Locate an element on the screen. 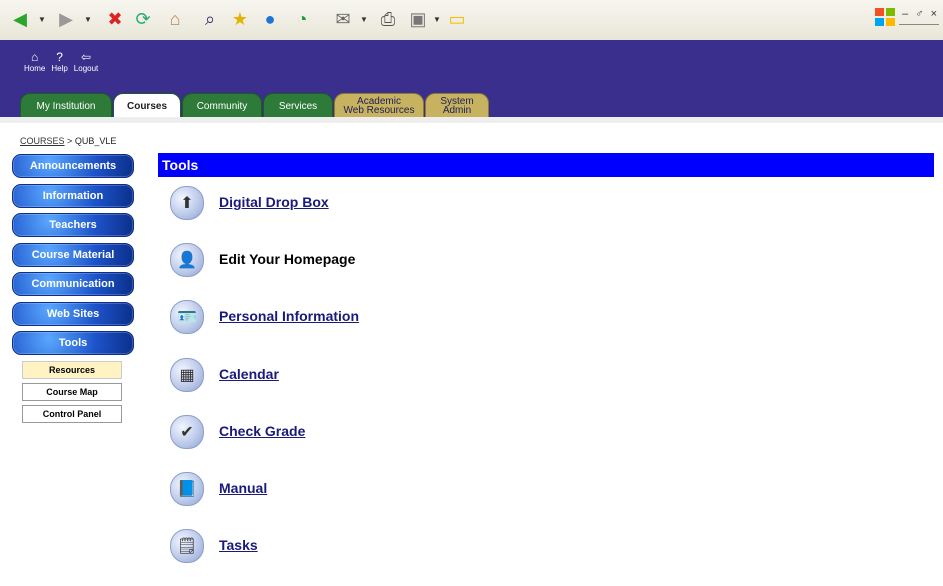  print-icon: ⎙ is located at coordinates (388, 19).